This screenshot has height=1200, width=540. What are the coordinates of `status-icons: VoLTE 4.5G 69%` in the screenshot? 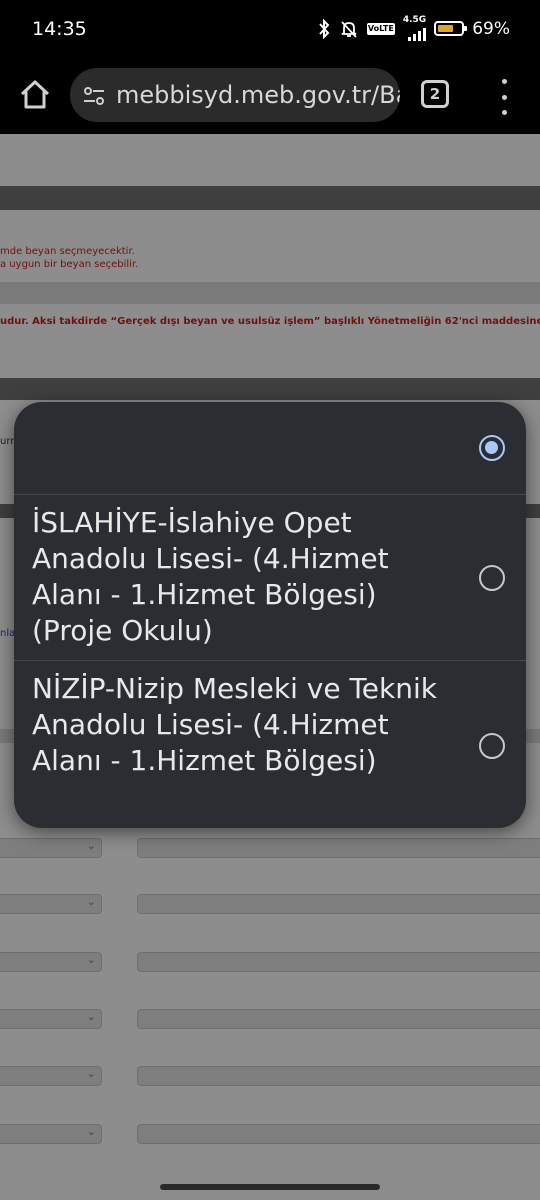 It's located at (413, 28).